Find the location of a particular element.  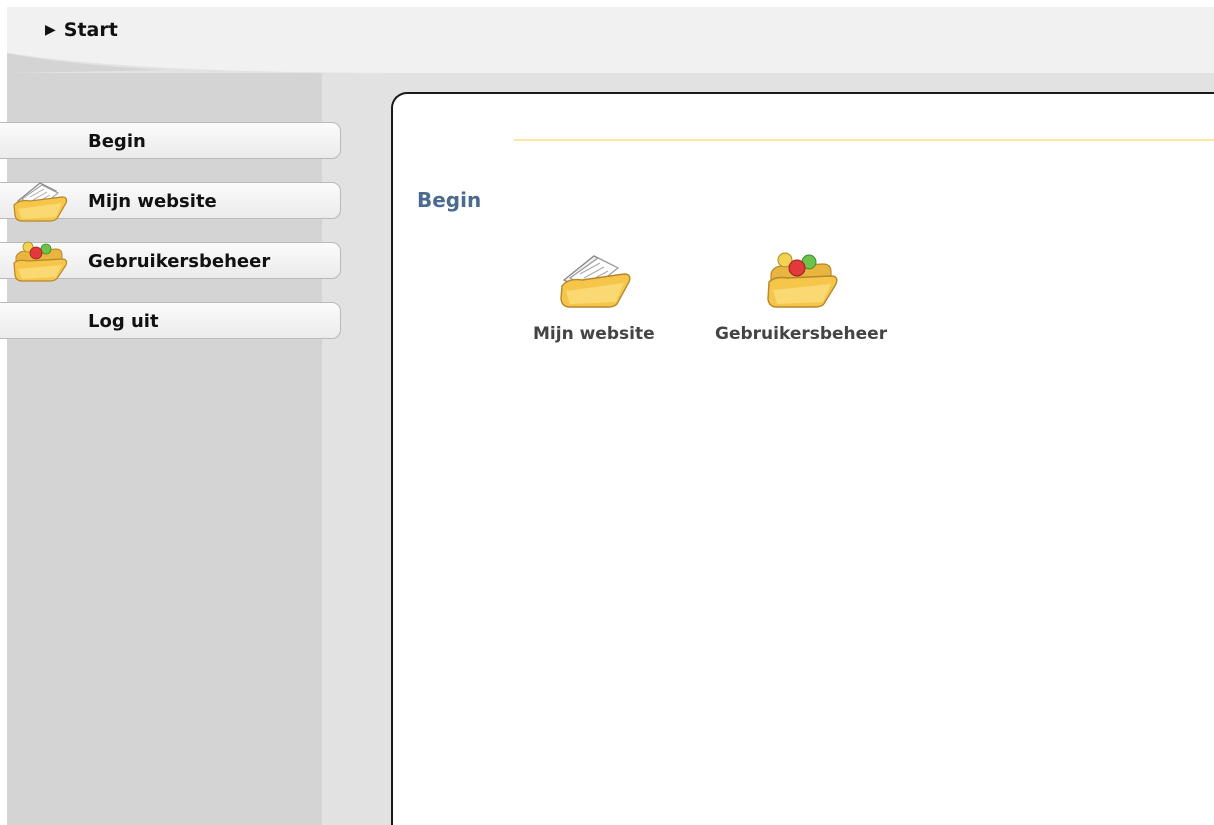

sidebar-item-mijn-website: Mijn website is located at coordinates (170, 202).